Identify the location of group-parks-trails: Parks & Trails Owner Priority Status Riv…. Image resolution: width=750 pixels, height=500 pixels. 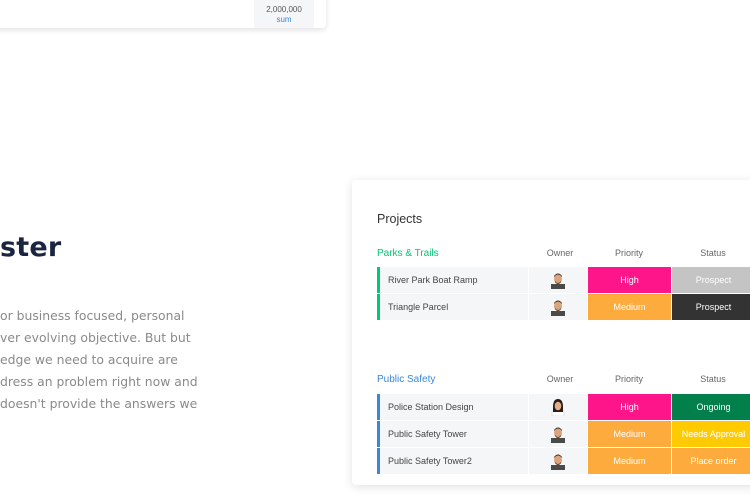
(563, 284).